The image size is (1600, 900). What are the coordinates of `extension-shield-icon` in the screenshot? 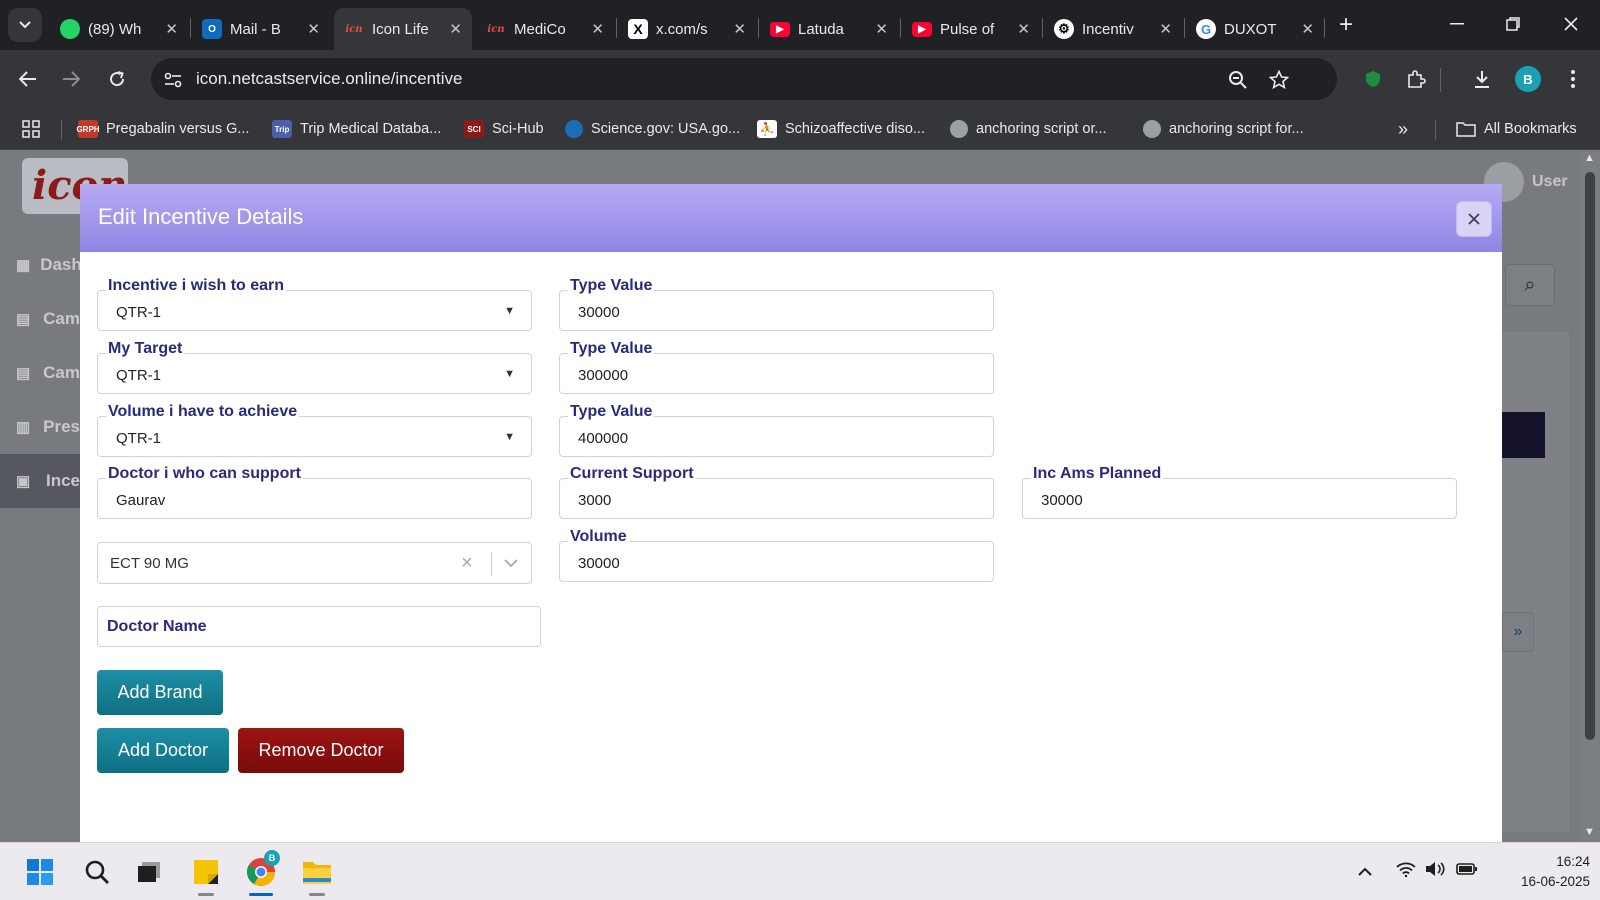 It's located at (1373, 79).